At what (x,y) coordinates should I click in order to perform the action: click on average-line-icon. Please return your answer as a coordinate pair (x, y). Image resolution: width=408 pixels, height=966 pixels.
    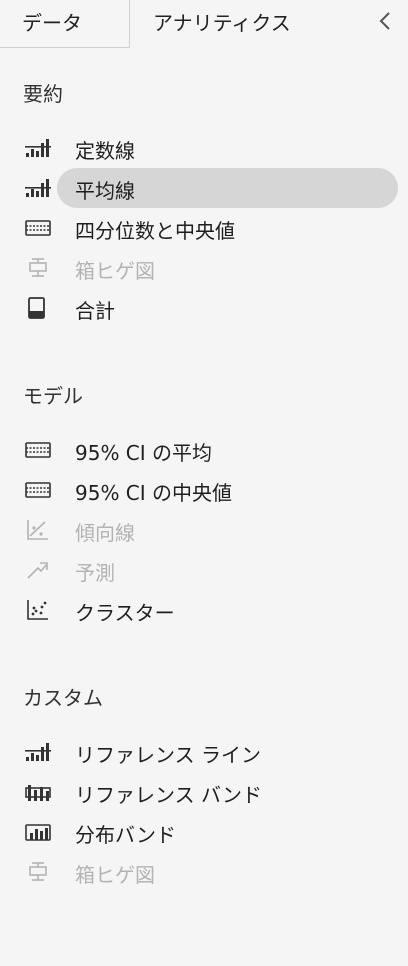
    Looking at the image, I should click on (38, 188).